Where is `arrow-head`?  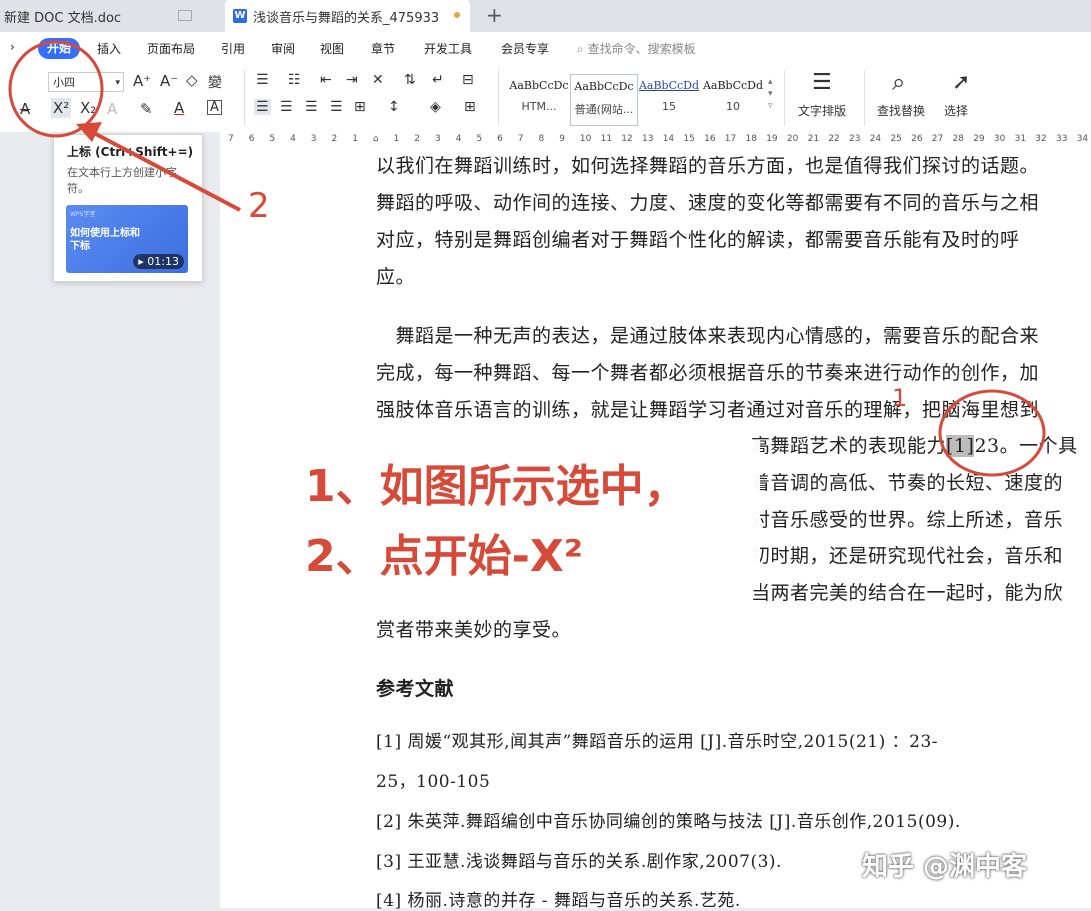 arrow-head is located at coordinates (89, 132).